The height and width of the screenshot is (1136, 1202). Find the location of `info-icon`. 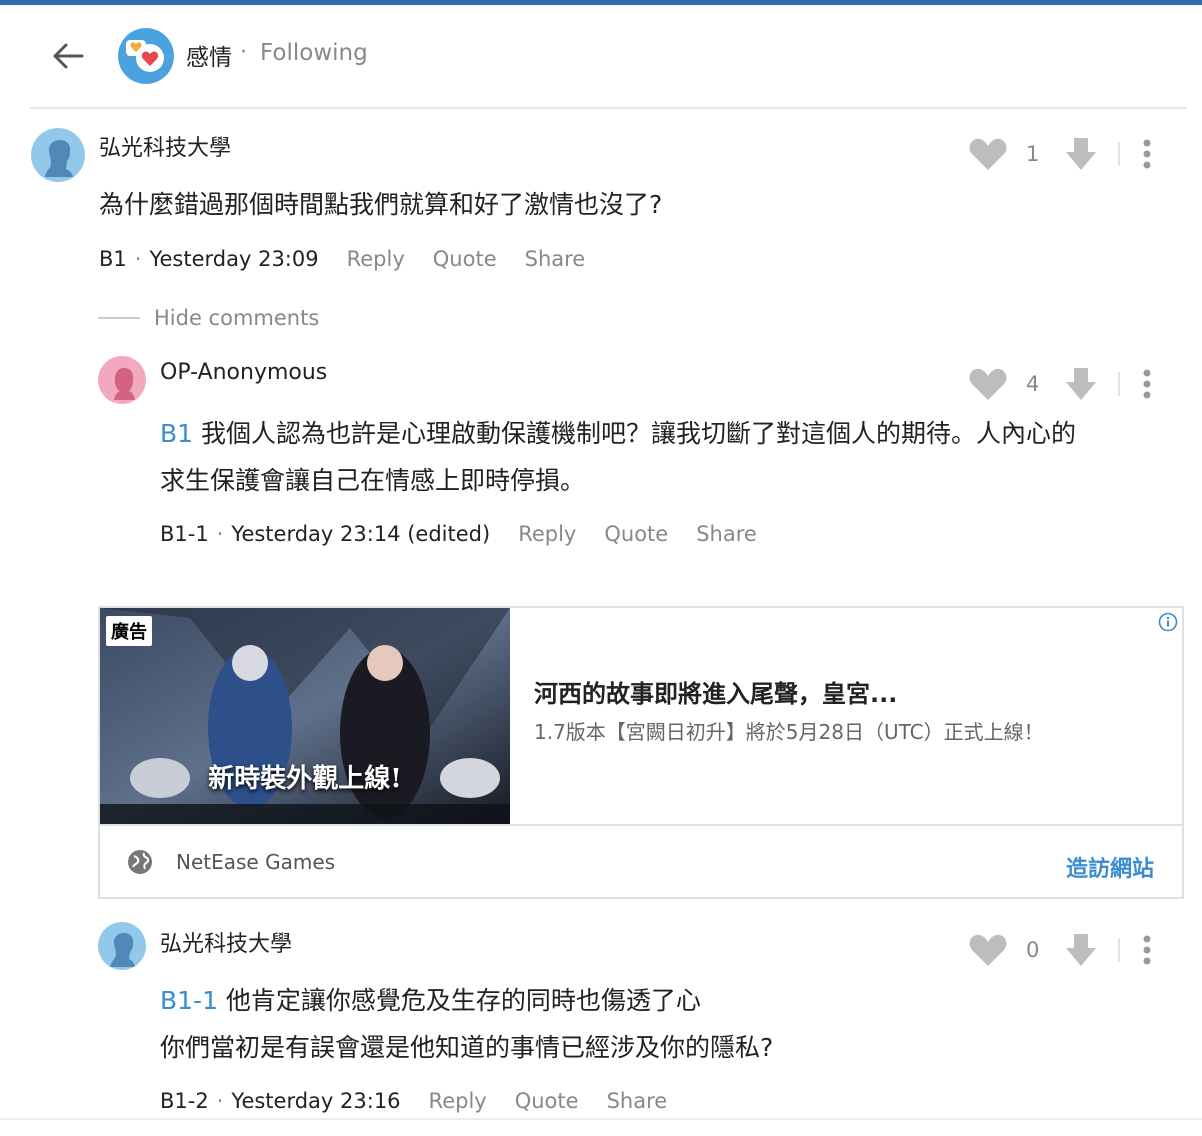

info-icon is located at coordinates (1168, 622).